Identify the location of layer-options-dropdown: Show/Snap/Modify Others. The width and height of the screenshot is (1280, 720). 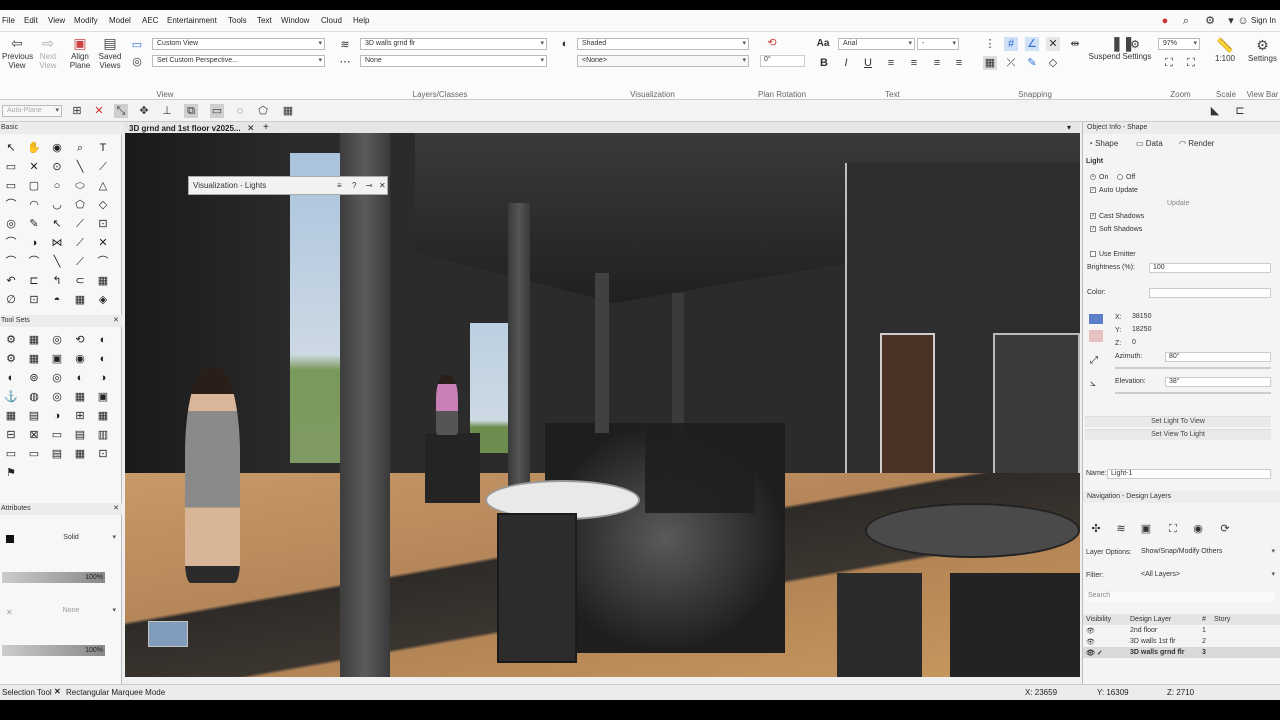
(1207, 553).